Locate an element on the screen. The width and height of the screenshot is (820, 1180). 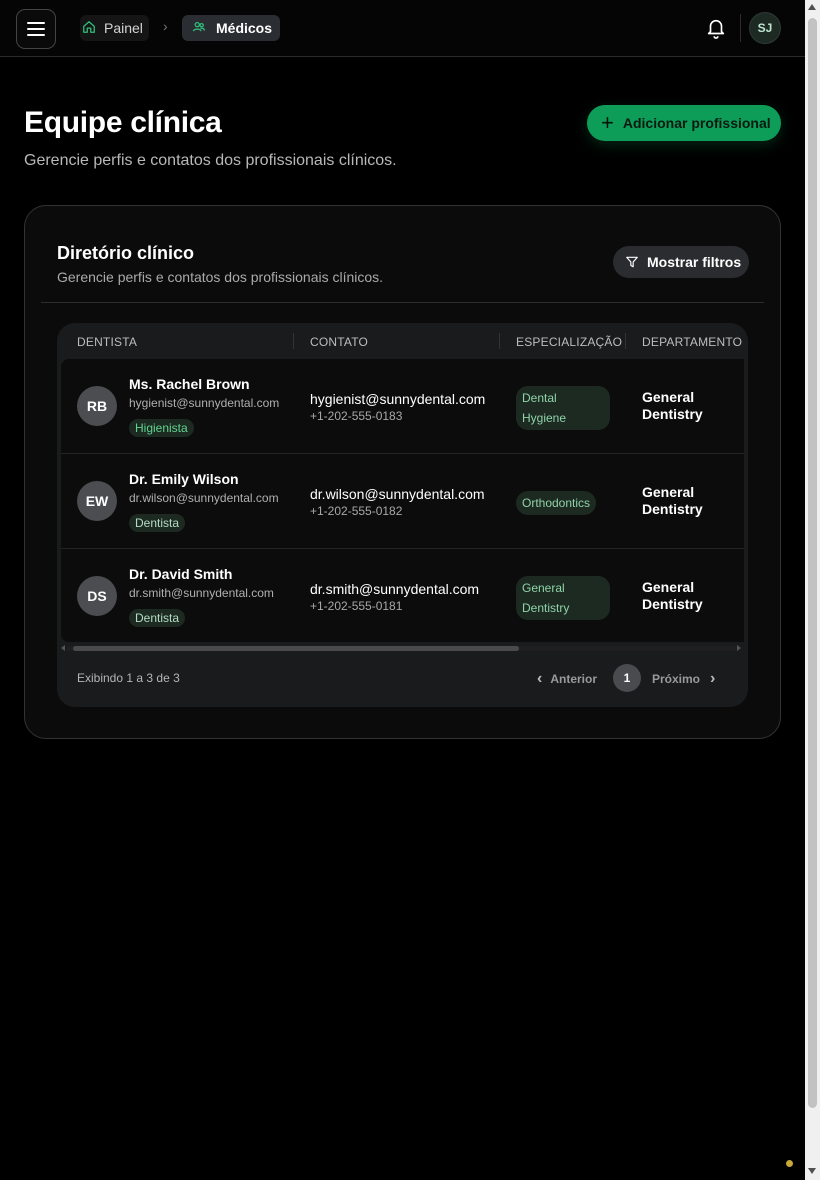
professional-email: dr.smith@sunnydental.com is located at coordinates (201, 593).